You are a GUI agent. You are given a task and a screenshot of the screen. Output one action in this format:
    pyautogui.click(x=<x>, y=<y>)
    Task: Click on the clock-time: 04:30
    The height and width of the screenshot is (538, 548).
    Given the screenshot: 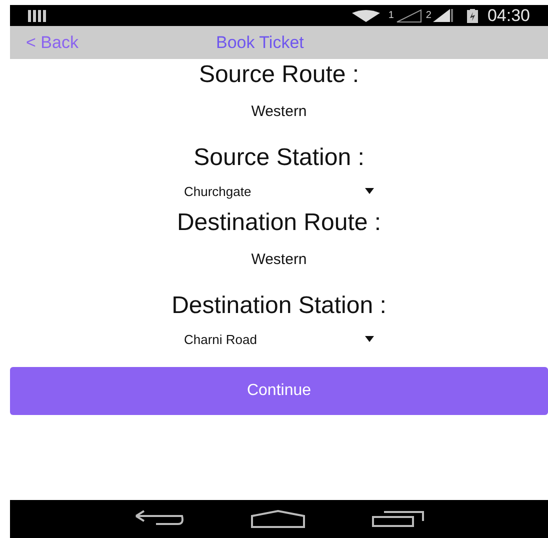 What is the action you would take?
    pyautogui.click(x=508, y=15)
    